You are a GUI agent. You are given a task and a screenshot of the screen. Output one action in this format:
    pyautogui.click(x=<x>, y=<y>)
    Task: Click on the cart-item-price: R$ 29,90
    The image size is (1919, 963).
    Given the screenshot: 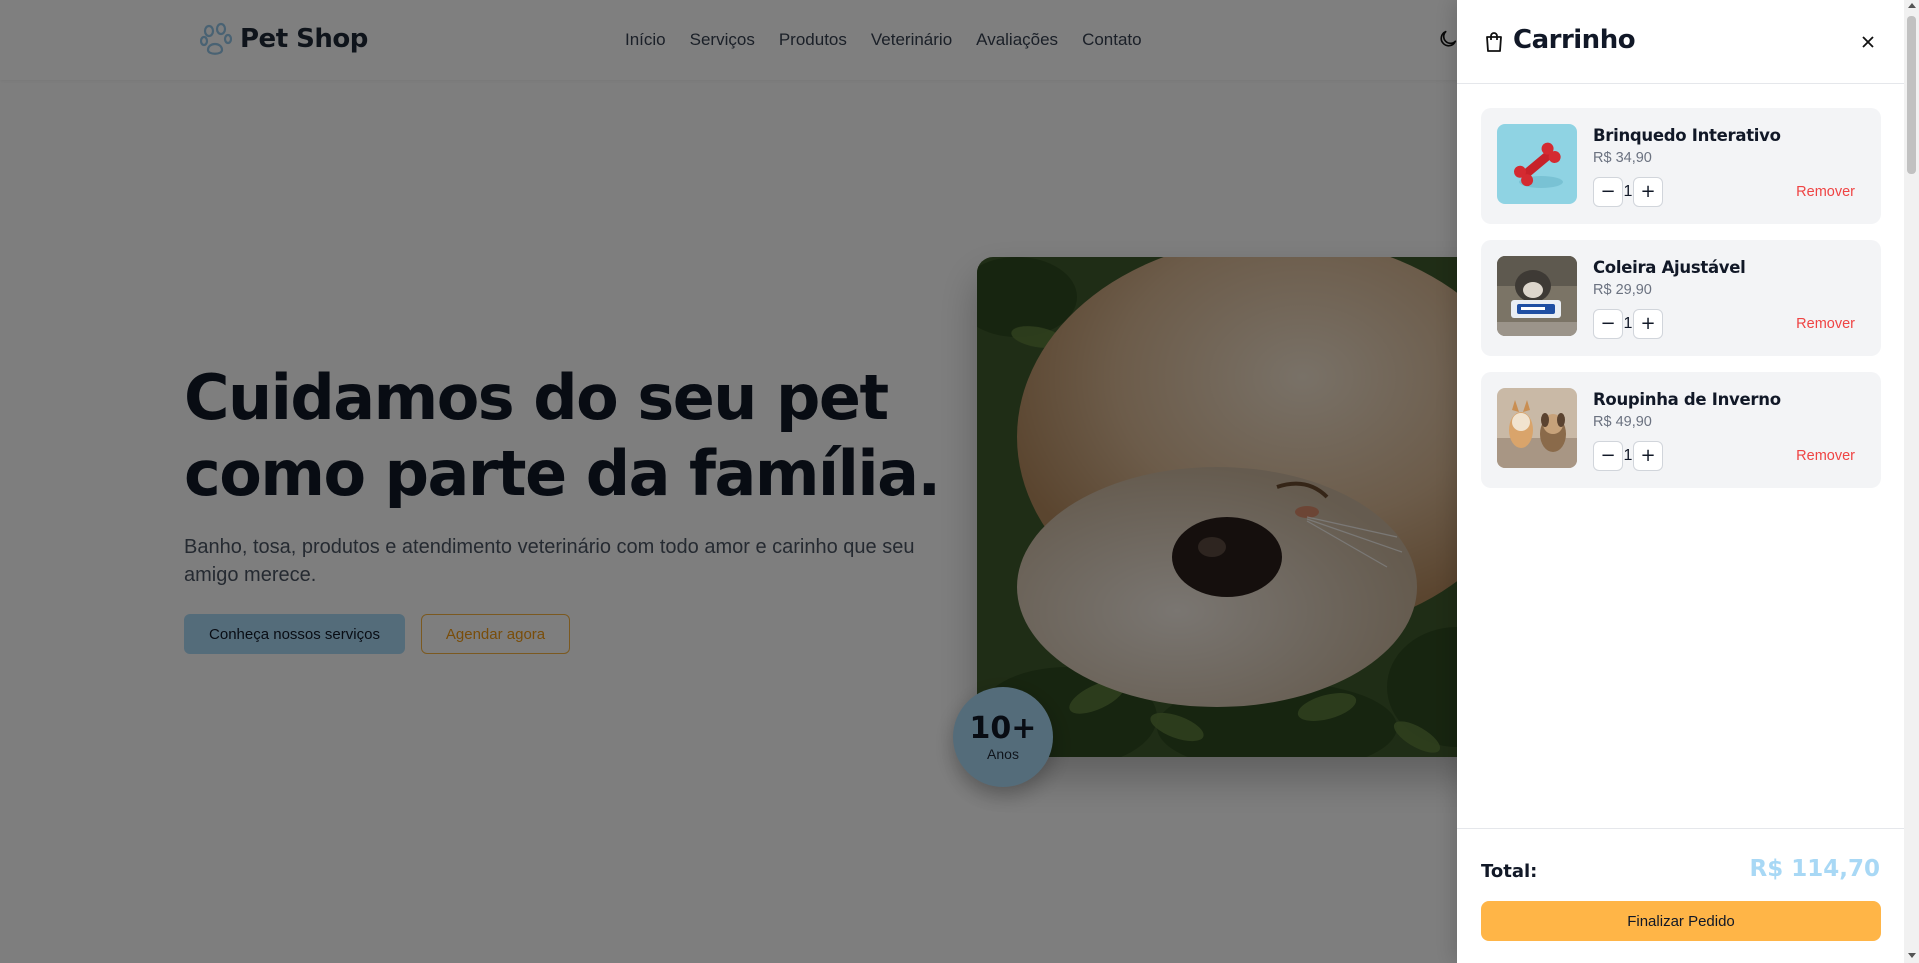 What is the action you would take?
    pyautogui.click(x=1622, y=290)
    